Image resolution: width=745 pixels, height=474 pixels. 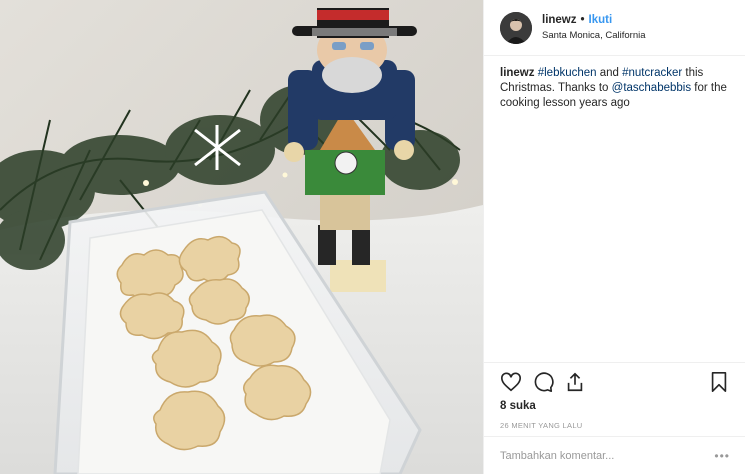 I want to click on share-icon, so click(x=575, y=382).